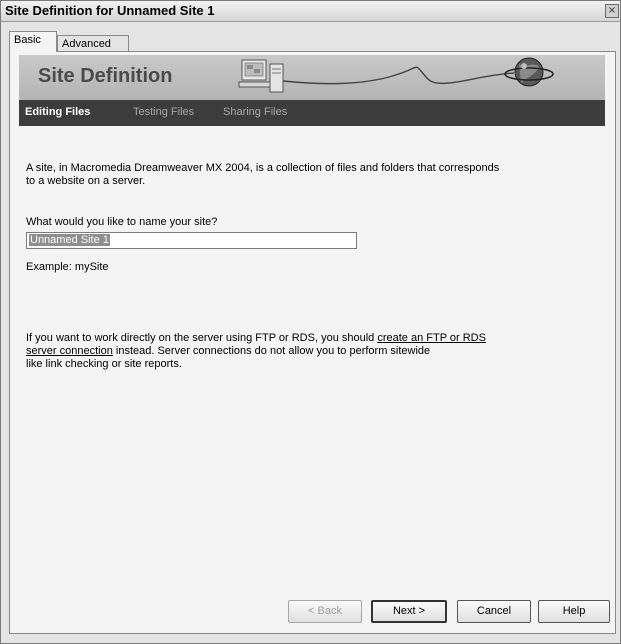  Describe the element at coordinates (310, 11) in the screenshot. I see `title-bar: Site Definition for Unnamed Site 1 ×` at that location.